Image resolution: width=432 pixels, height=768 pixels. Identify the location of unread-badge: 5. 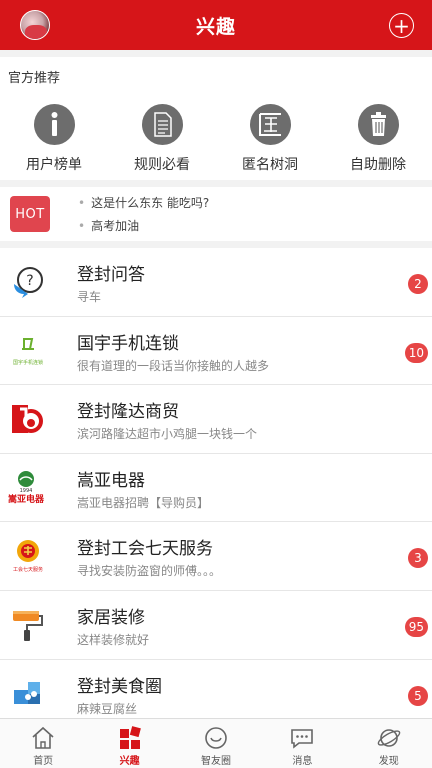
(418, 695).